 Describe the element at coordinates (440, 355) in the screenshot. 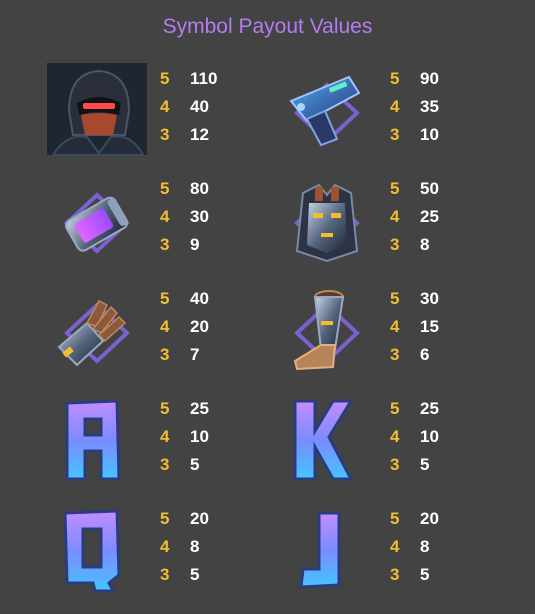

I see `payout-row: 36` at that location.